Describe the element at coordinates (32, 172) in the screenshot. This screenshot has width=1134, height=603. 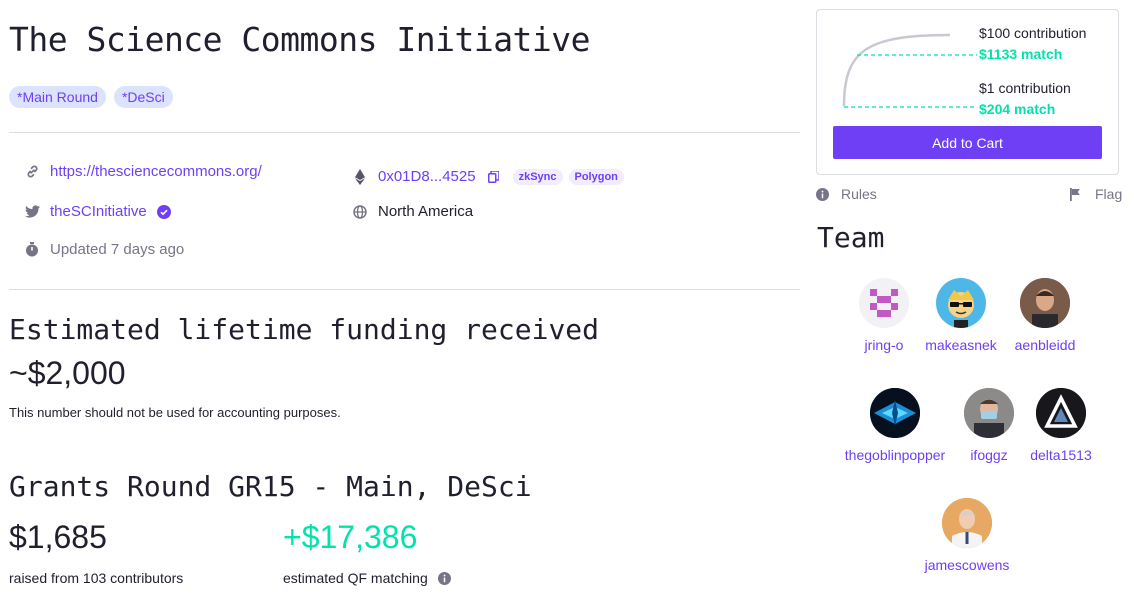
I see `link-icon` at that location.